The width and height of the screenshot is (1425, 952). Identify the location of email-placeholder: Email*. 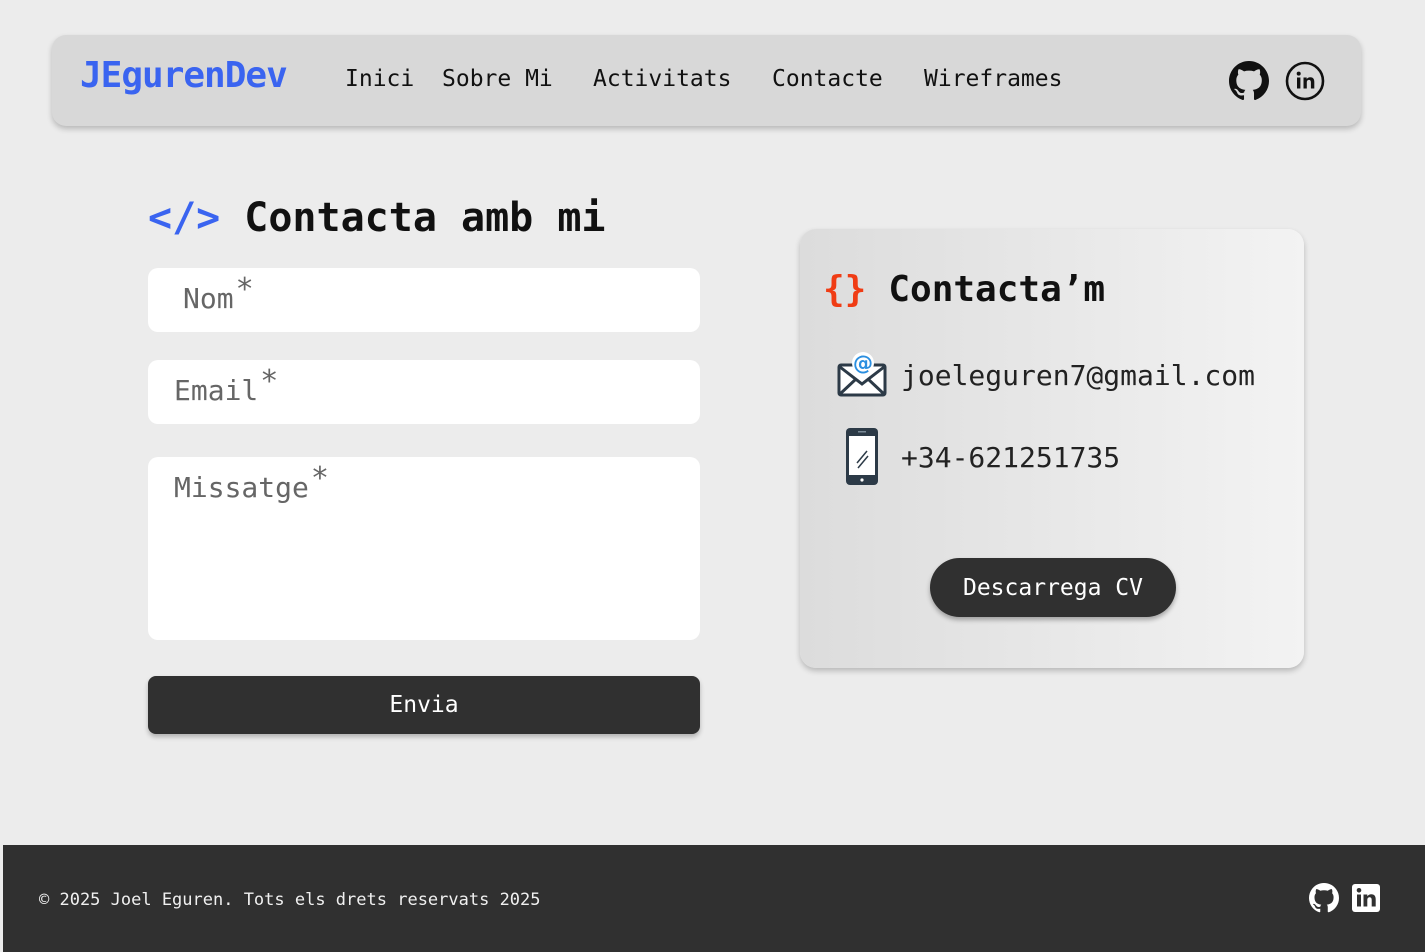
(226, 385).